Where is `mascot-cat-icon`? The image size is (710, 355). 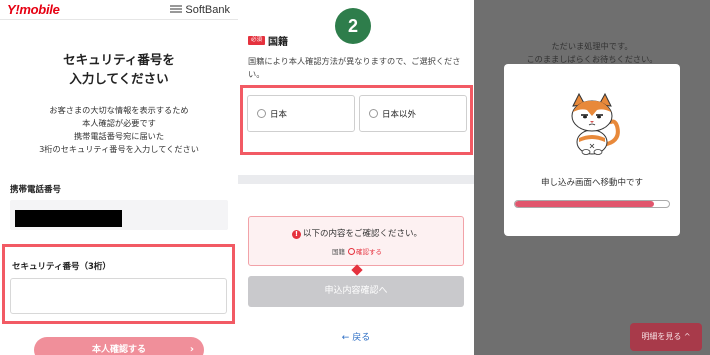 mascot-cat-icon is located at coordinates (595, 123).